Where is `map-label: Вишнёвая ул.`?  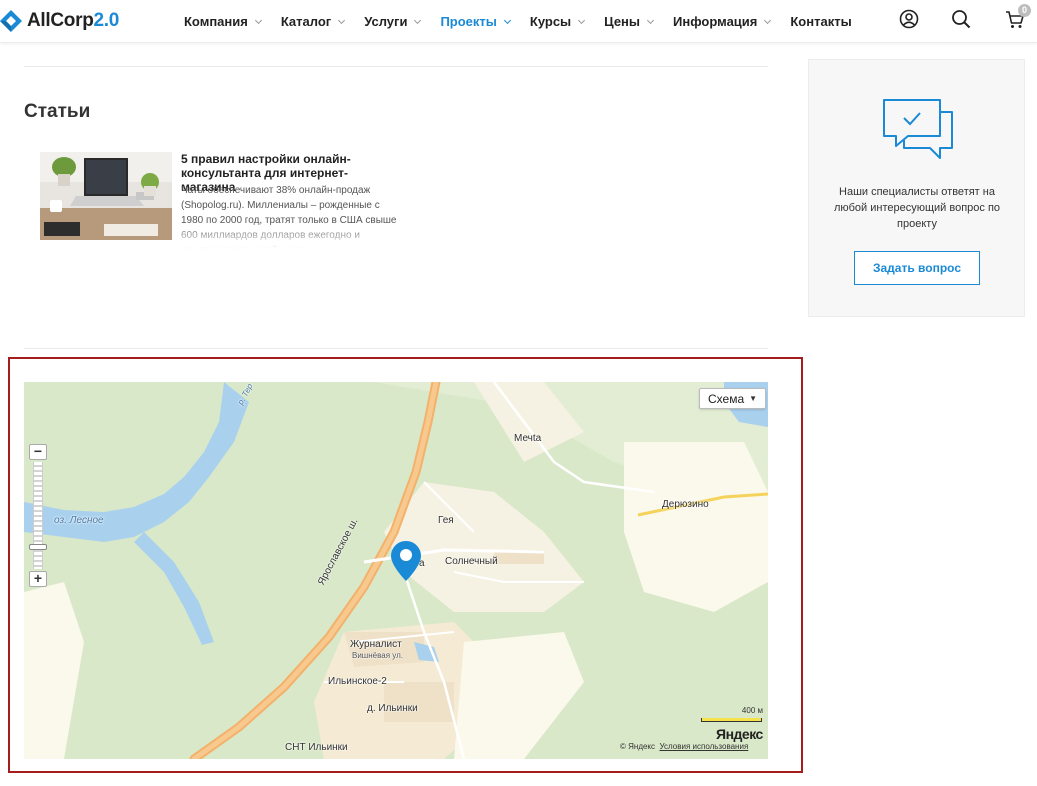 map-label: Вишнёвая ул. is located at coordinates (377, 655).